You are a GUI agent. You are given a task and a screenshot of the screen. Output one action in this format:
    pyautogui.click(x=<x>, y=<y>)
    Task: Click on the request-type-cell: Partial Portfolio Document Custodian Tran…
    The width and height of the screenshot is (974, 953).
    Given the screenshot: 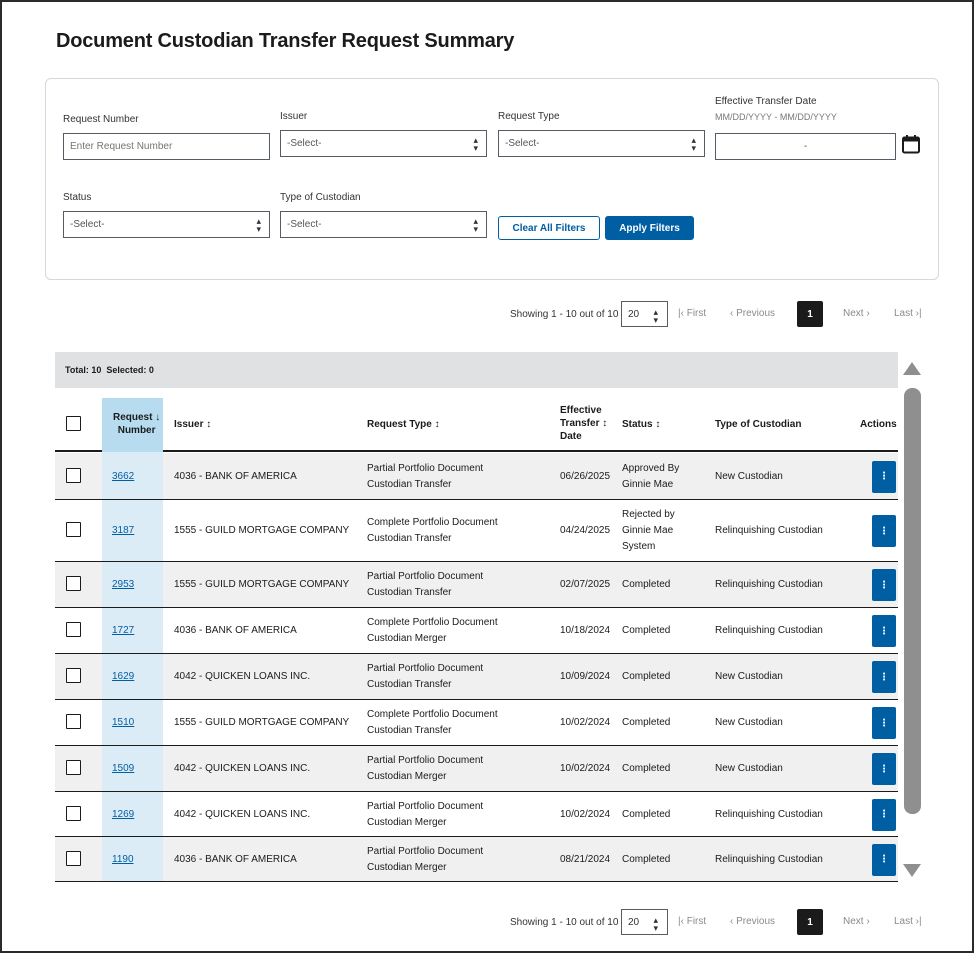 What is the action you would take?
    pyautogui.click(x=425, y=477)
    